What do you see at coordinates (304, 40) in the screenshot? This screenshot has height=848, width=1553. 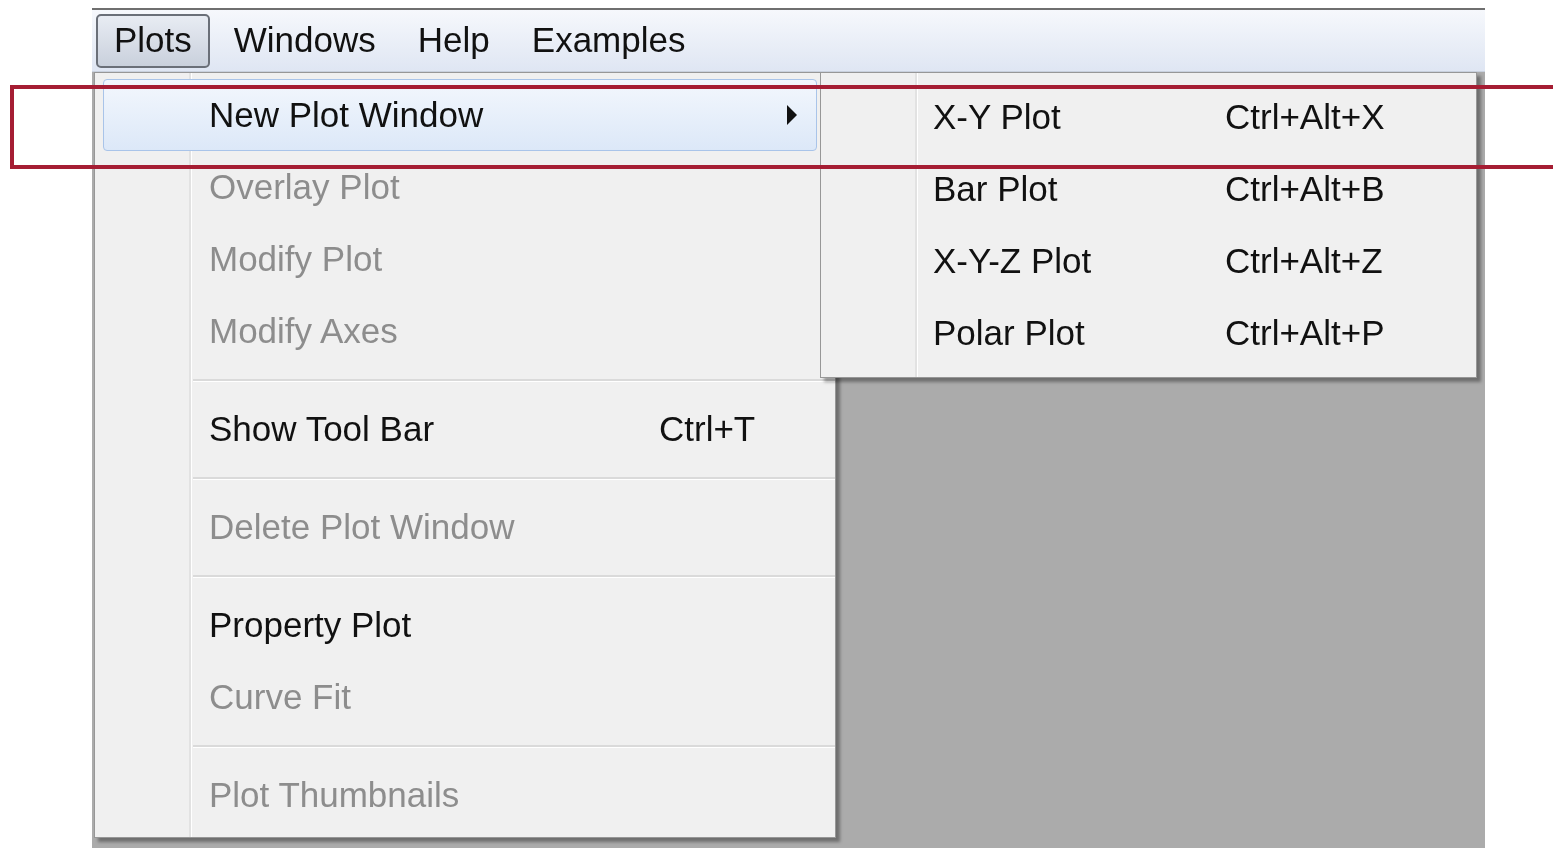 I see `menu-bar-item: Windows` at bounding box center [304, 40].